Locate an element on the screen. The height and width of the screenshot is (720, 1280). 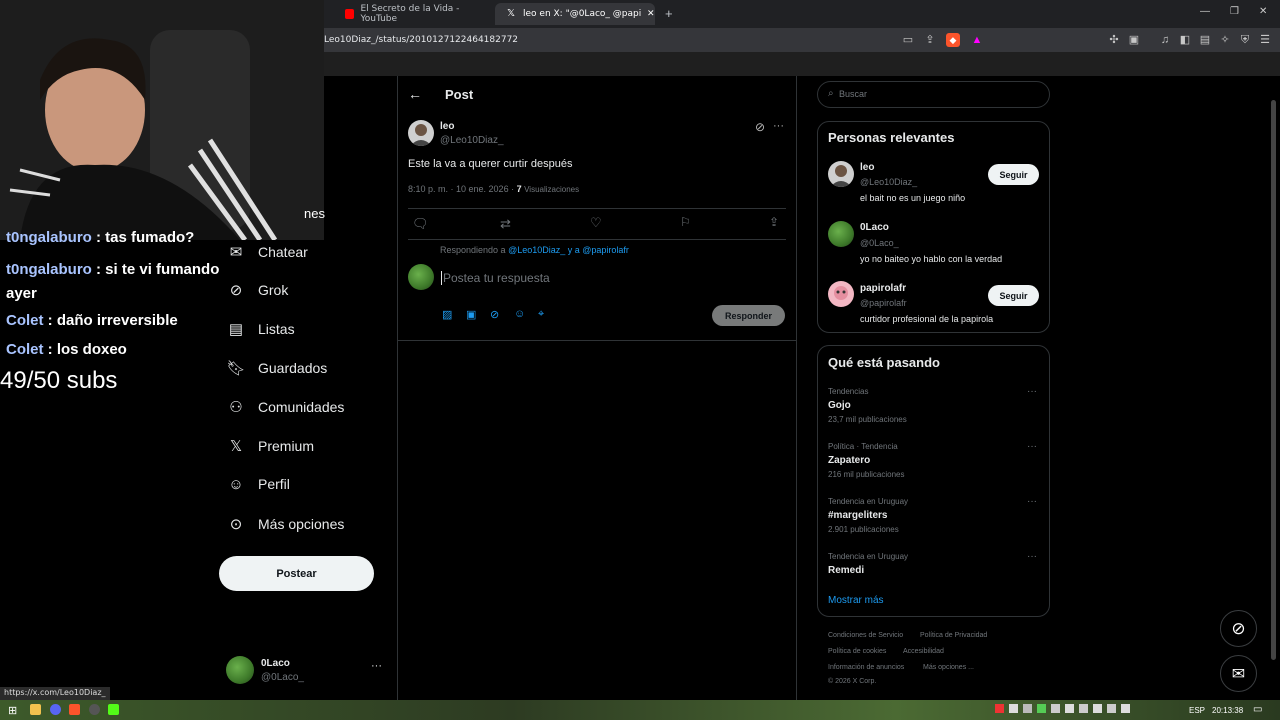
screen-icon: ▭ is located at coordinates (908, 40).